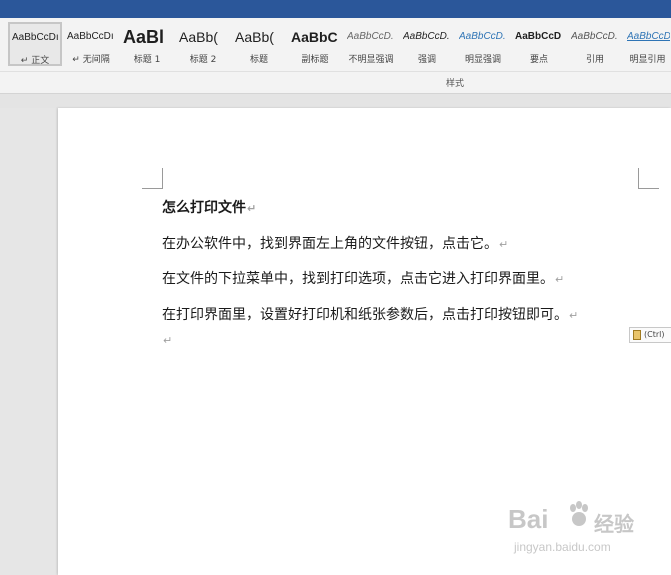  I want to click on watermark-text: Bai, so click(528, 519).